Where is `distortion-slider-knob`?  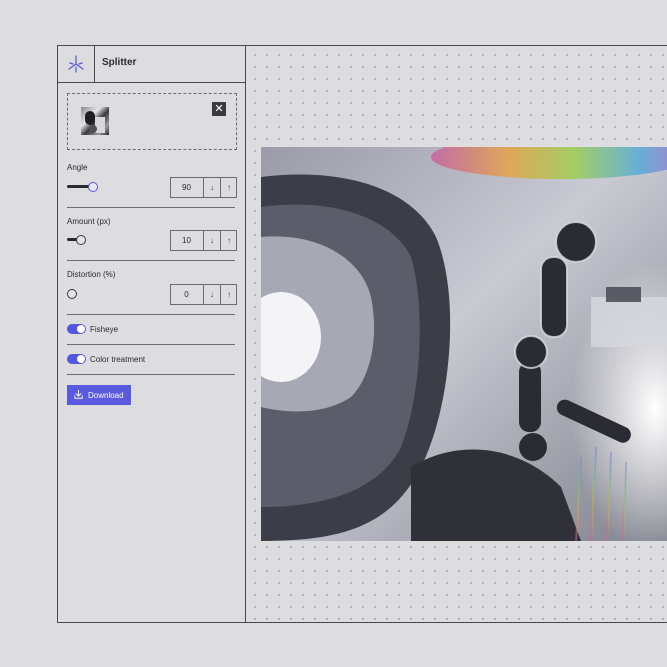
distortion-slider-knob is located at coordinates (72, 294).